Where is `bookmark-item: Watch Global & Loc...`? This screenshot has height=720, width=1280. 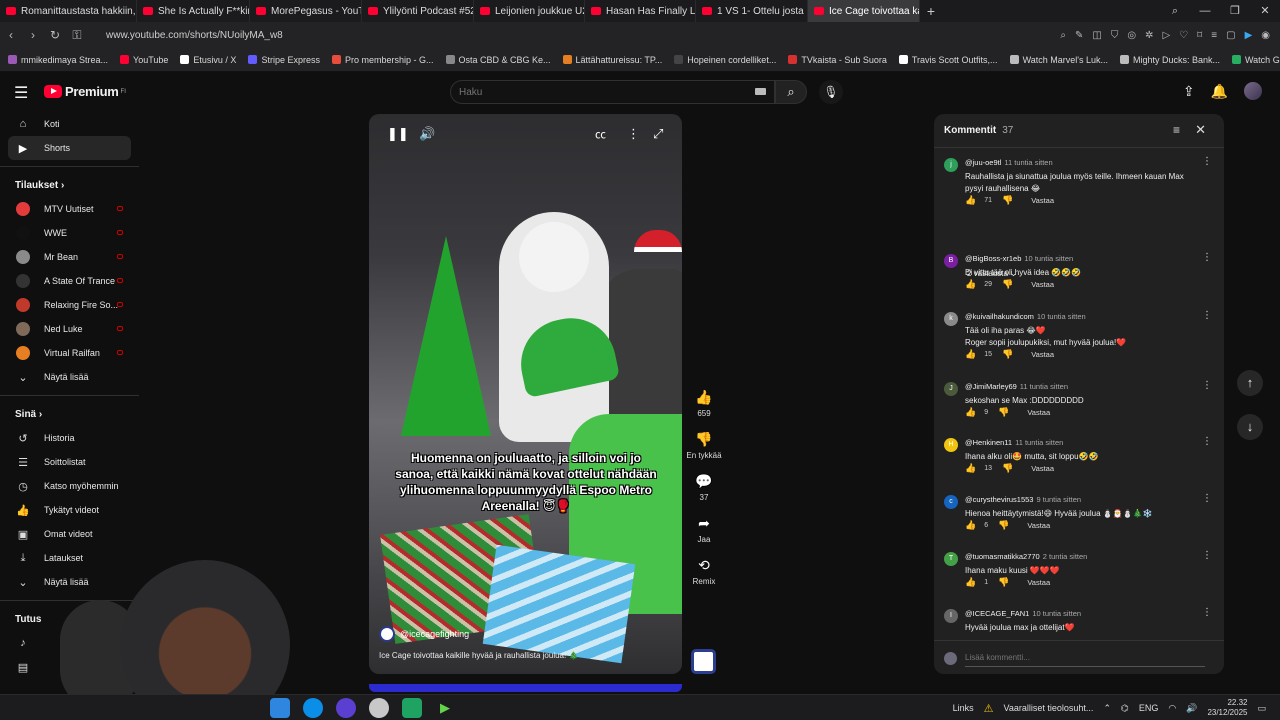
bookmark-item: Watch Global & Loc... is located at coordinates (1256, 60).